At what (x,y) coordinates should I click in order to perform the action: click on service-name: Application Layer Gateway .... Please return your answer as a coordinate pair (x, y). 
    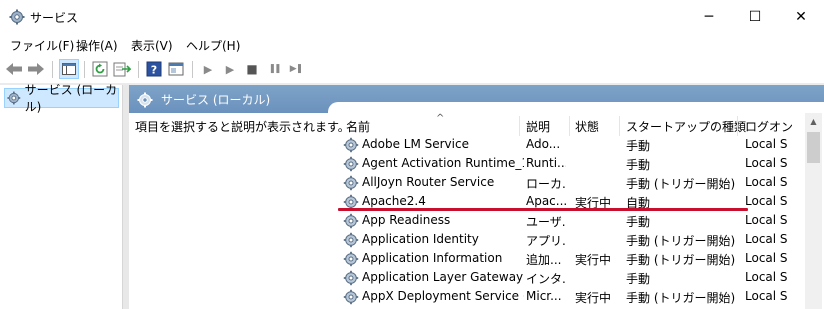
    Looking at the image, I should click on (443, 277).